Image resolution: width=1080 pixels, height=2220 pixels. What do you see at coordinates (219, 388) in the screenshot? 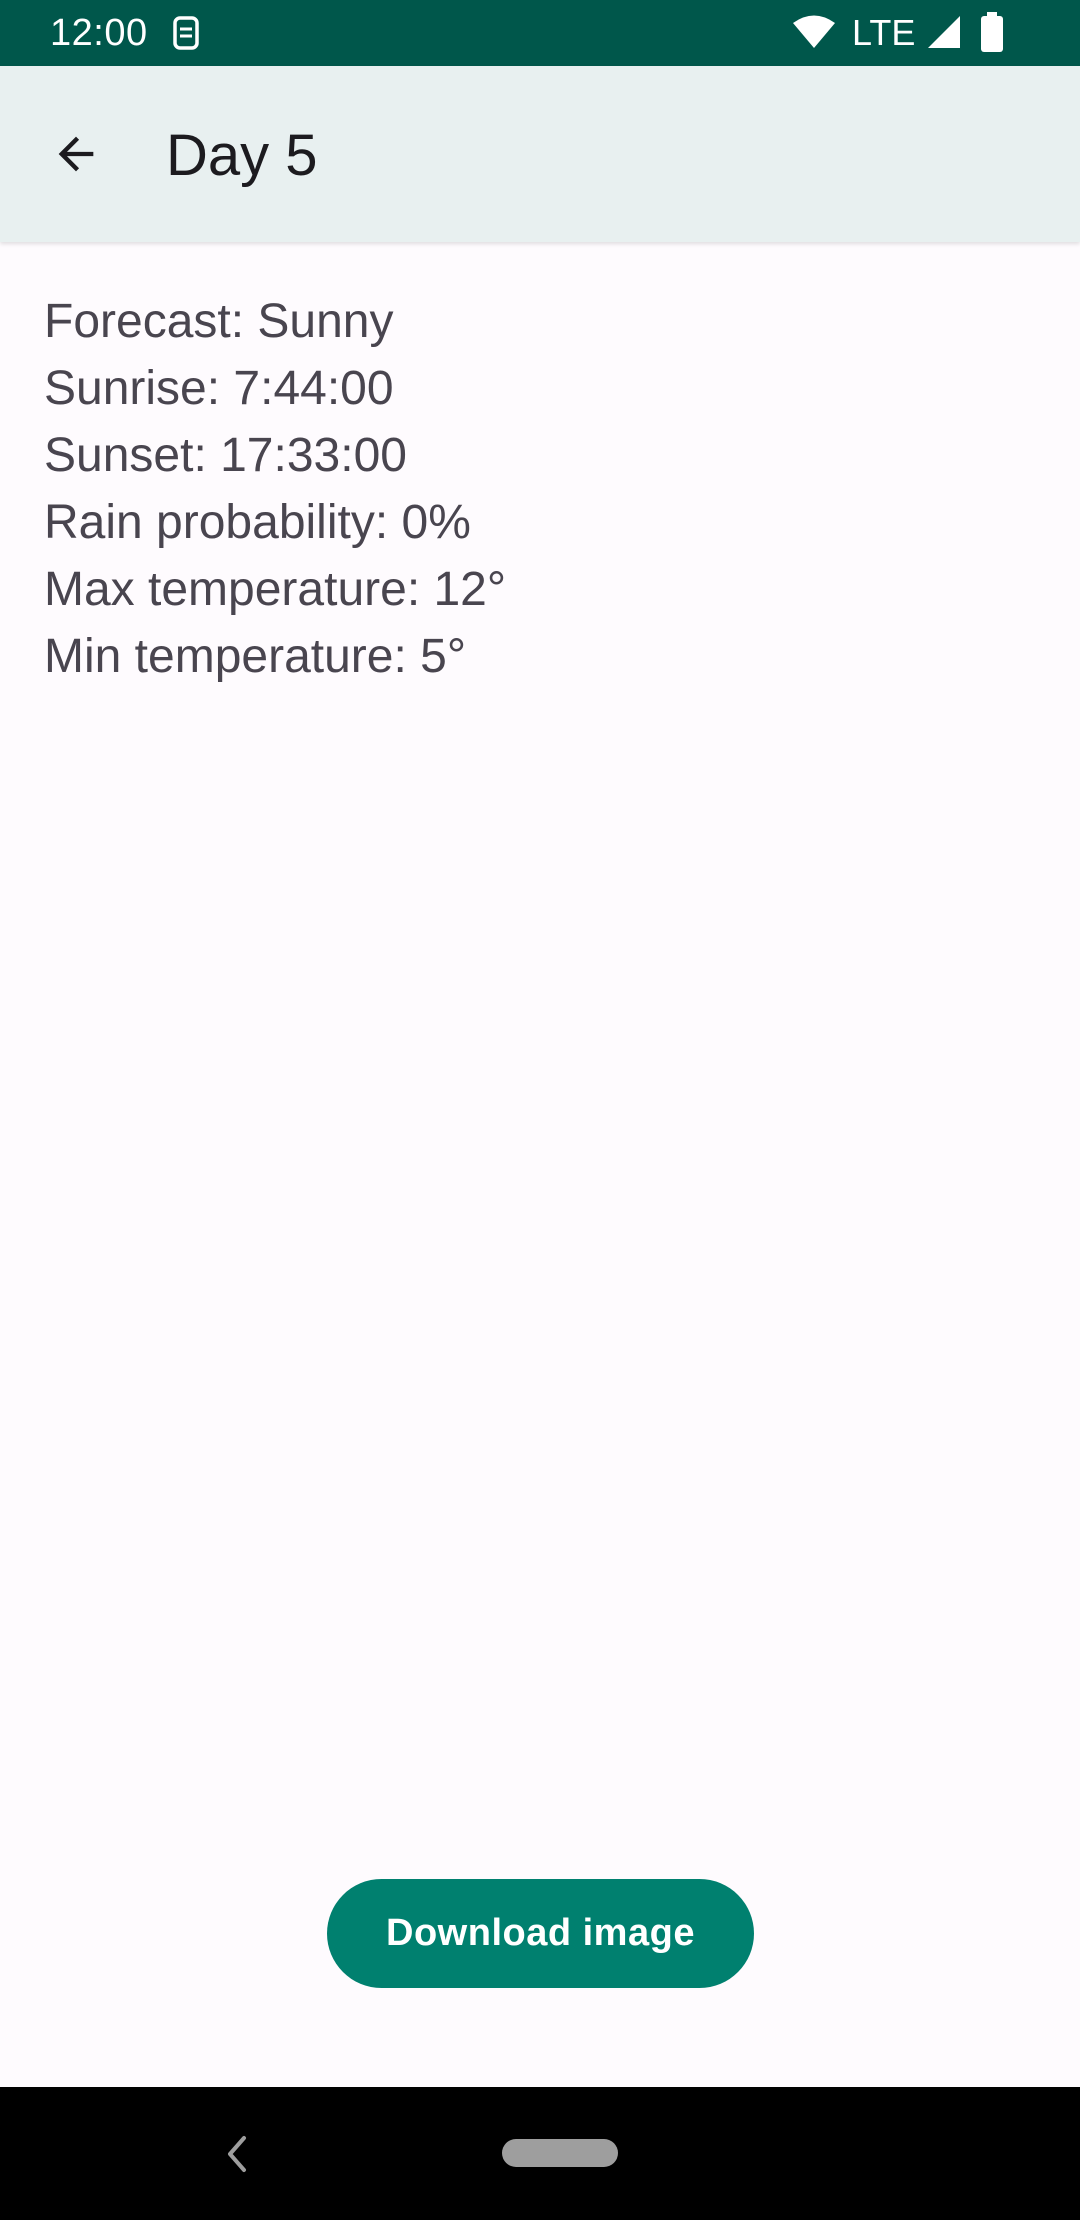
I see `sunrise-text: Sunrise: 7:44:00` at bounding box center [219, 388].